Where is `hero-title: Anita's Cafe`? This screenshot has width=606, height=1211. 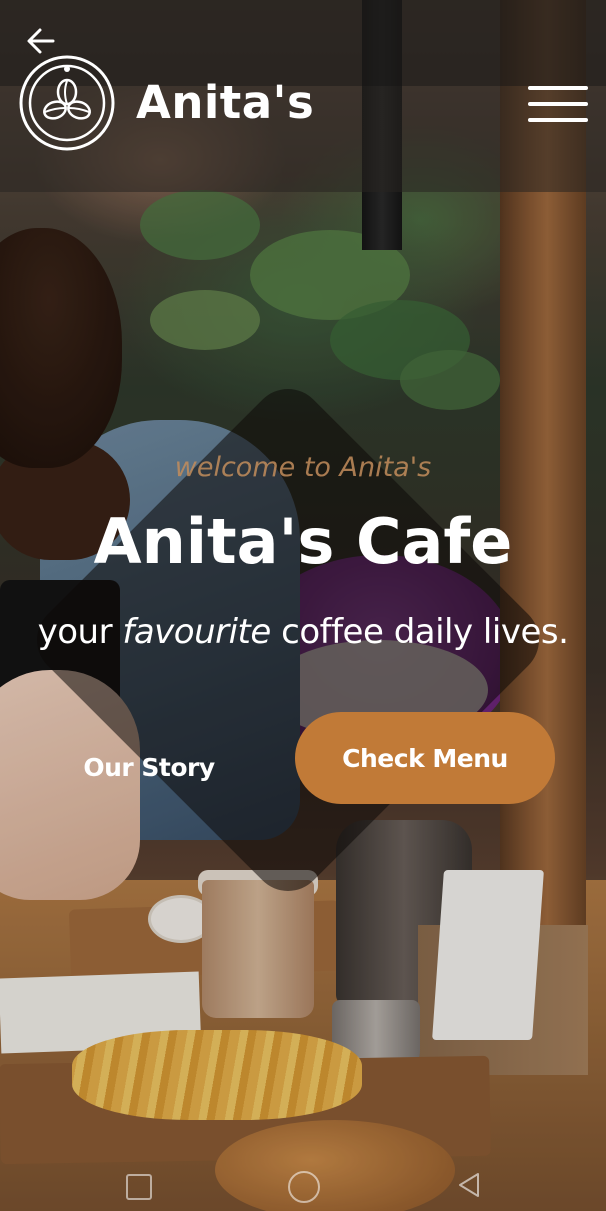 hero-title: Anita's Cafe is located at coordinates (303, 541).